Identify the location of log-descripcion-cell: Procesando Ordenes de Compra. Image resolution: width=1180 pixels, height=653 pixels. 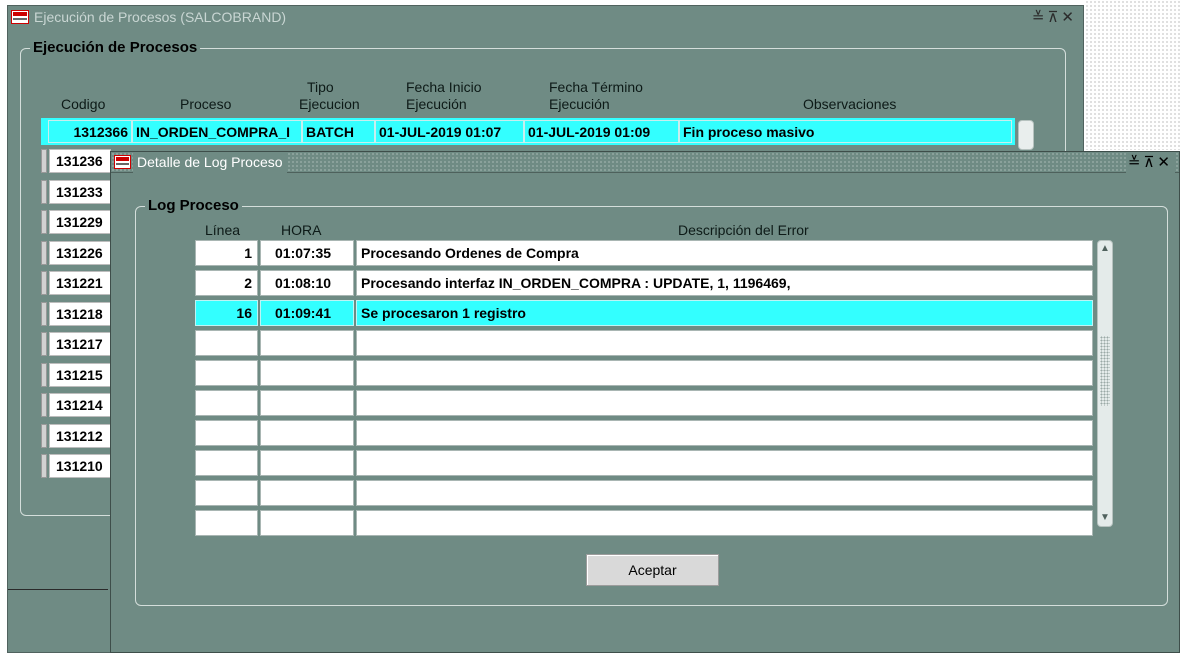
(724, 253).